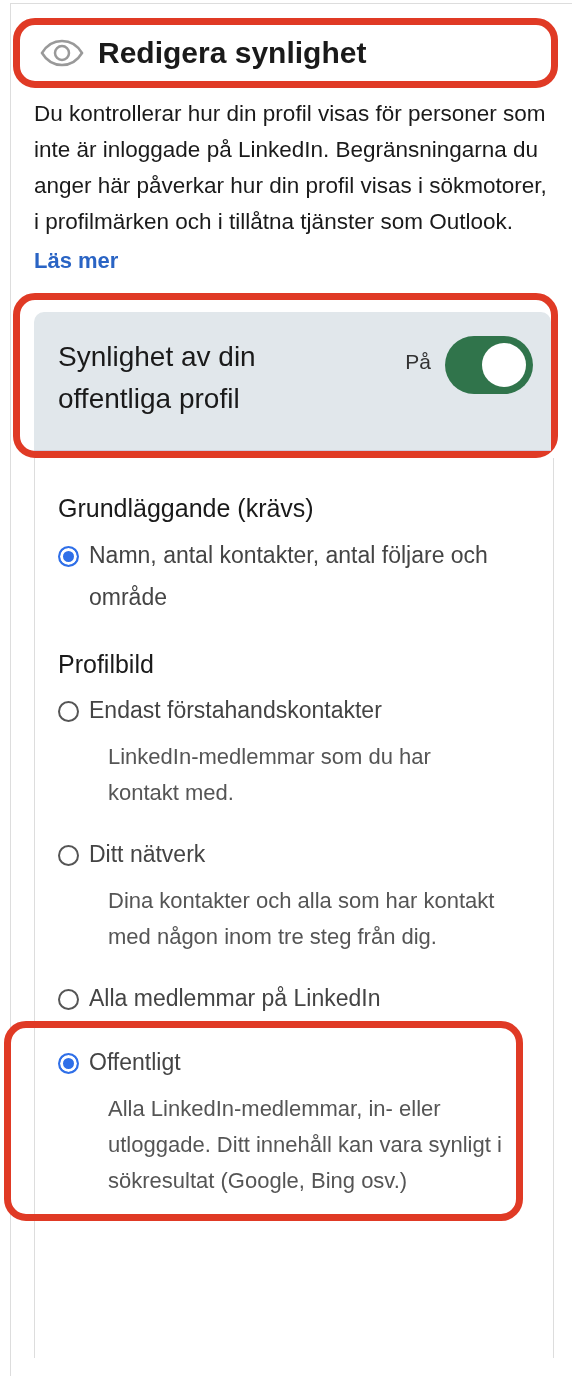 This screenshot has height=1376, width=572. What do you see at coordinates (270, 775) in the screenshot?
I see `option-description: LinkedIn-medlemmar som du har kontakt med.` at bounding box center [270, 775].